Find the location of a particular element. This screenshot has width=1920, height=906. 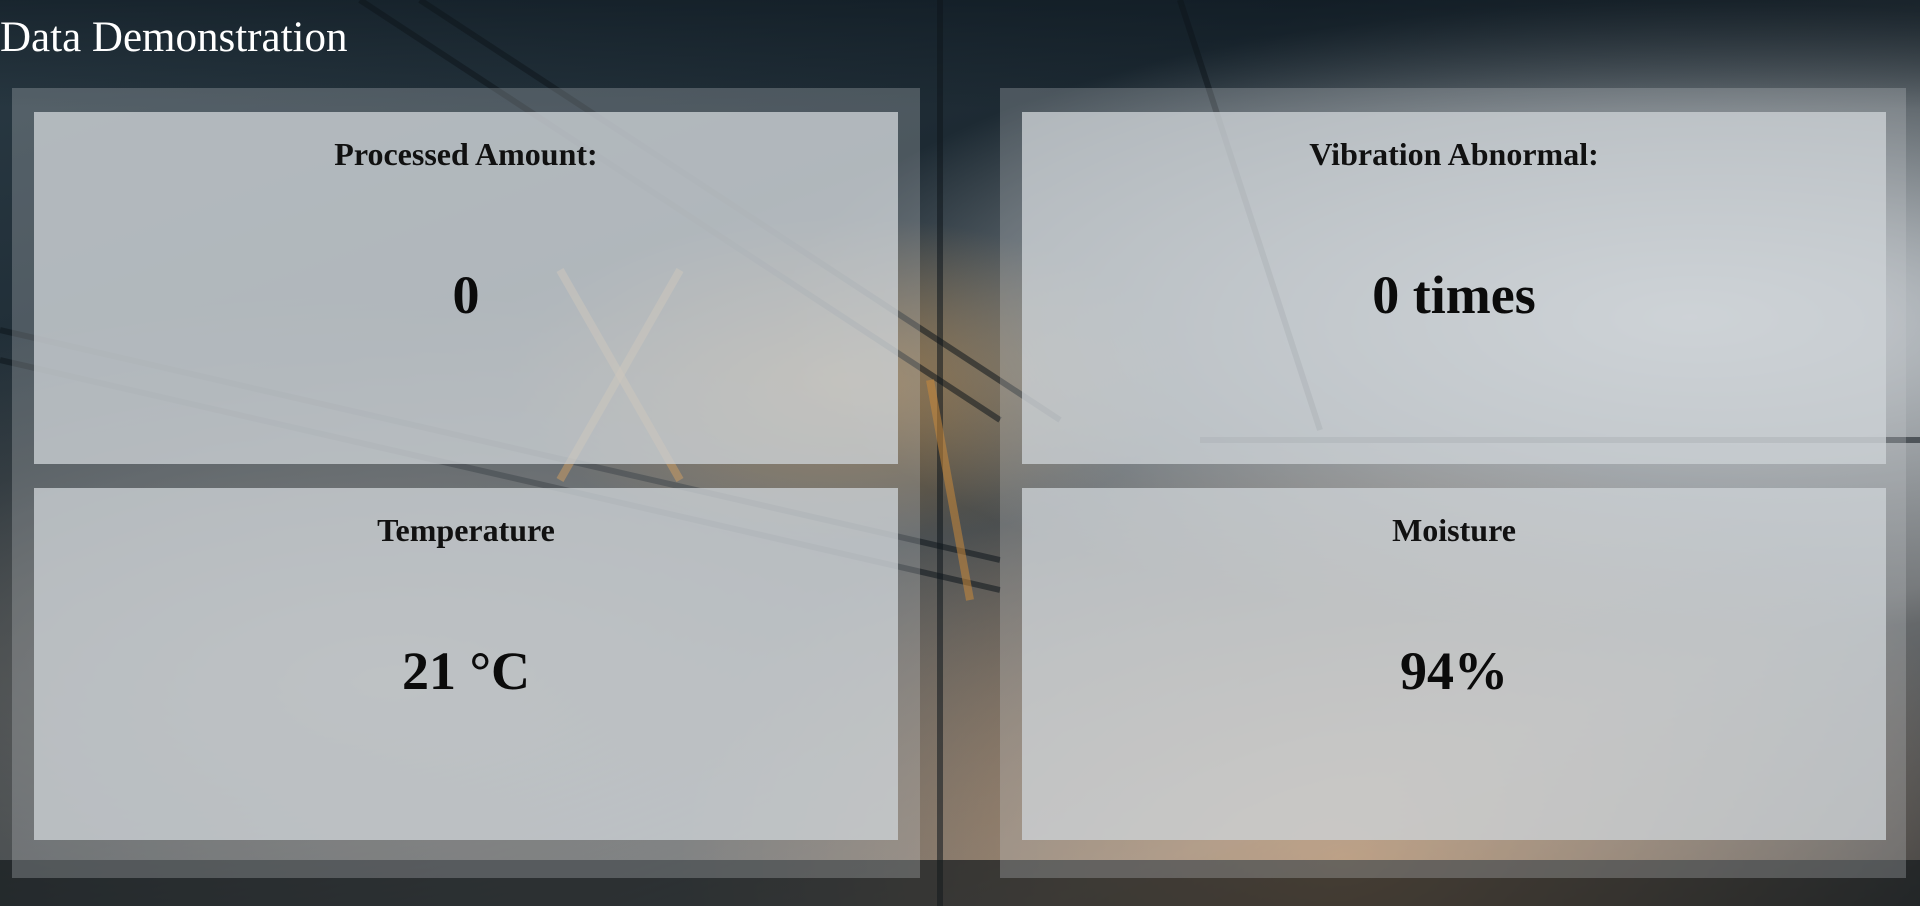

vibration-abnormal-value: 0 times is located at coordinates (1454, 295).